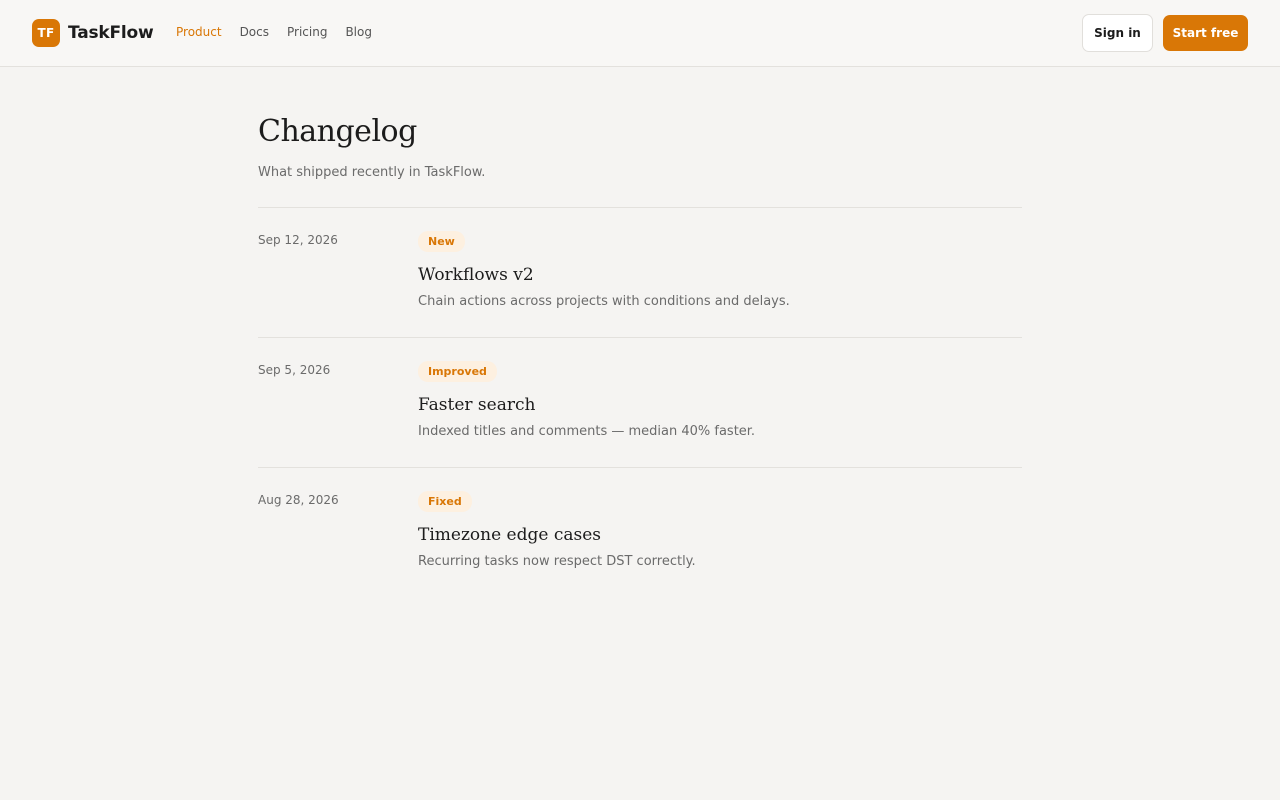 The height and width of the screenshot is (800, 1280). I want to click on brand-logo-link: TF TaskFlow, so click(93, 33).